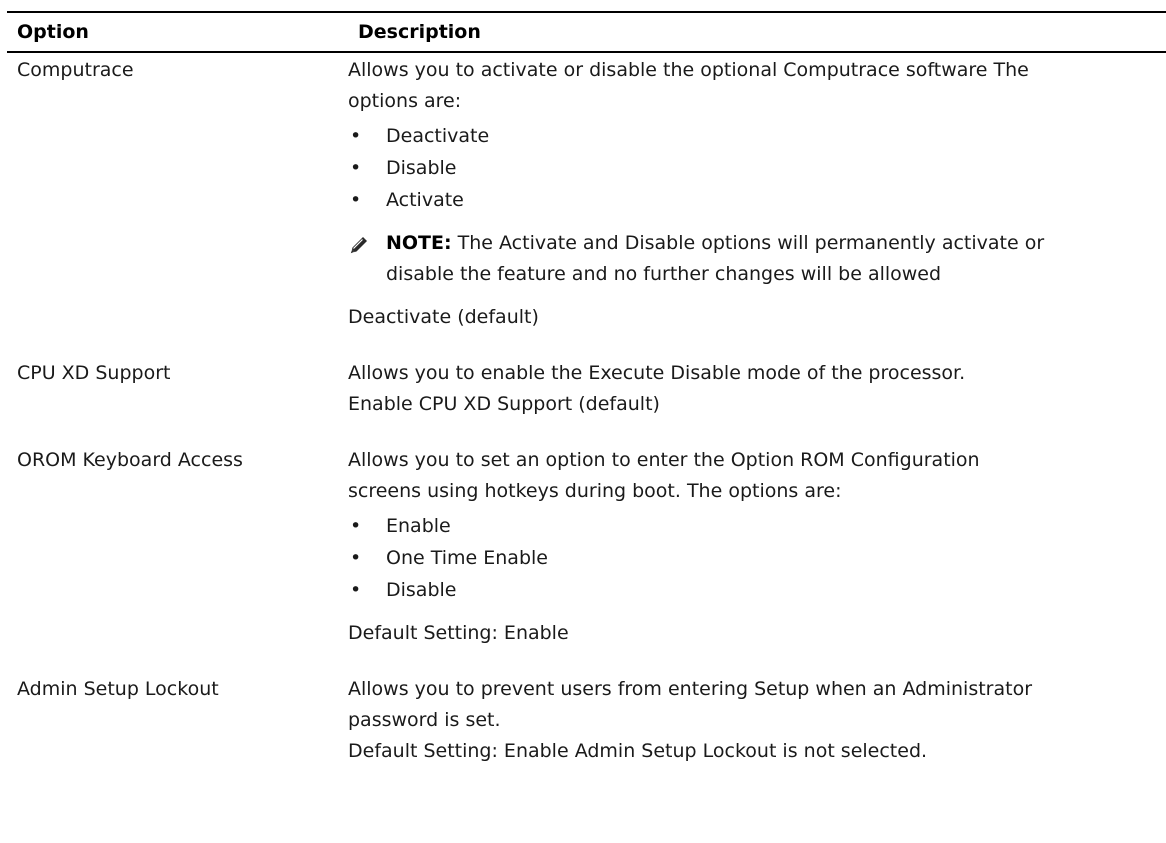  What do you see at coordinates (118, 689) in the screenshot?
I see `option-name: Admin Setup Lockout` at bounding box center [118, 689].